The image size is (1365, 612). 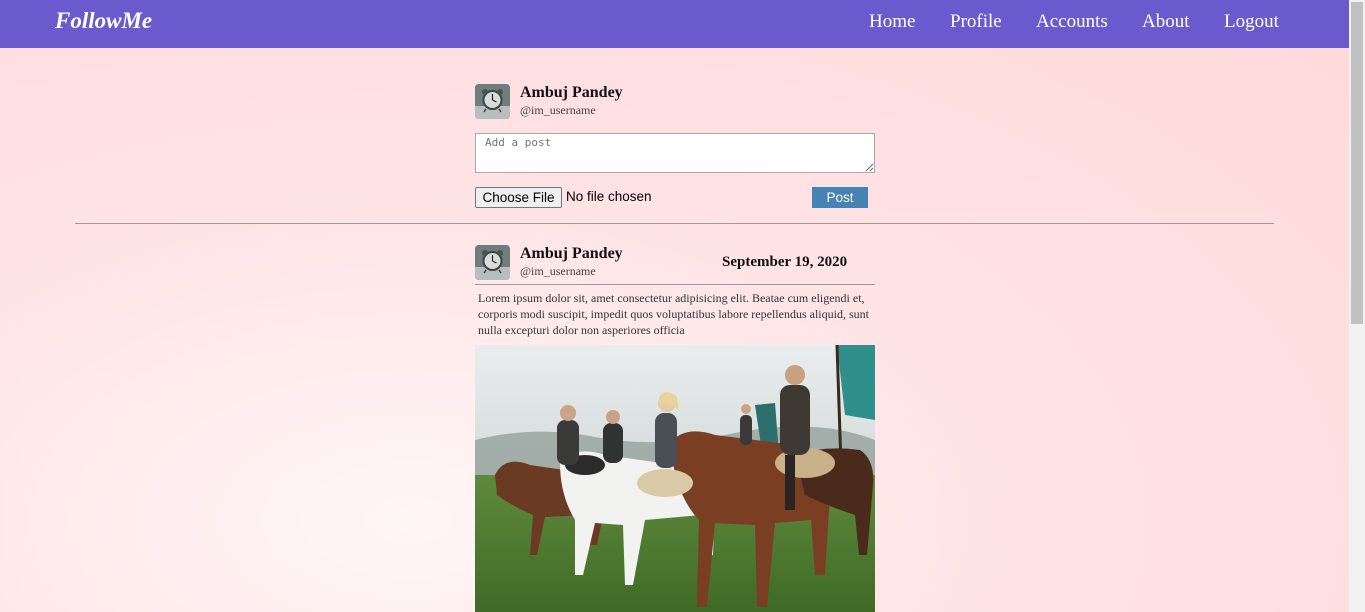 What do you see at coordinates (609, 196) in the screenshot?
I see `file-status-text: No file chosen` at bounding box center [609, 196].